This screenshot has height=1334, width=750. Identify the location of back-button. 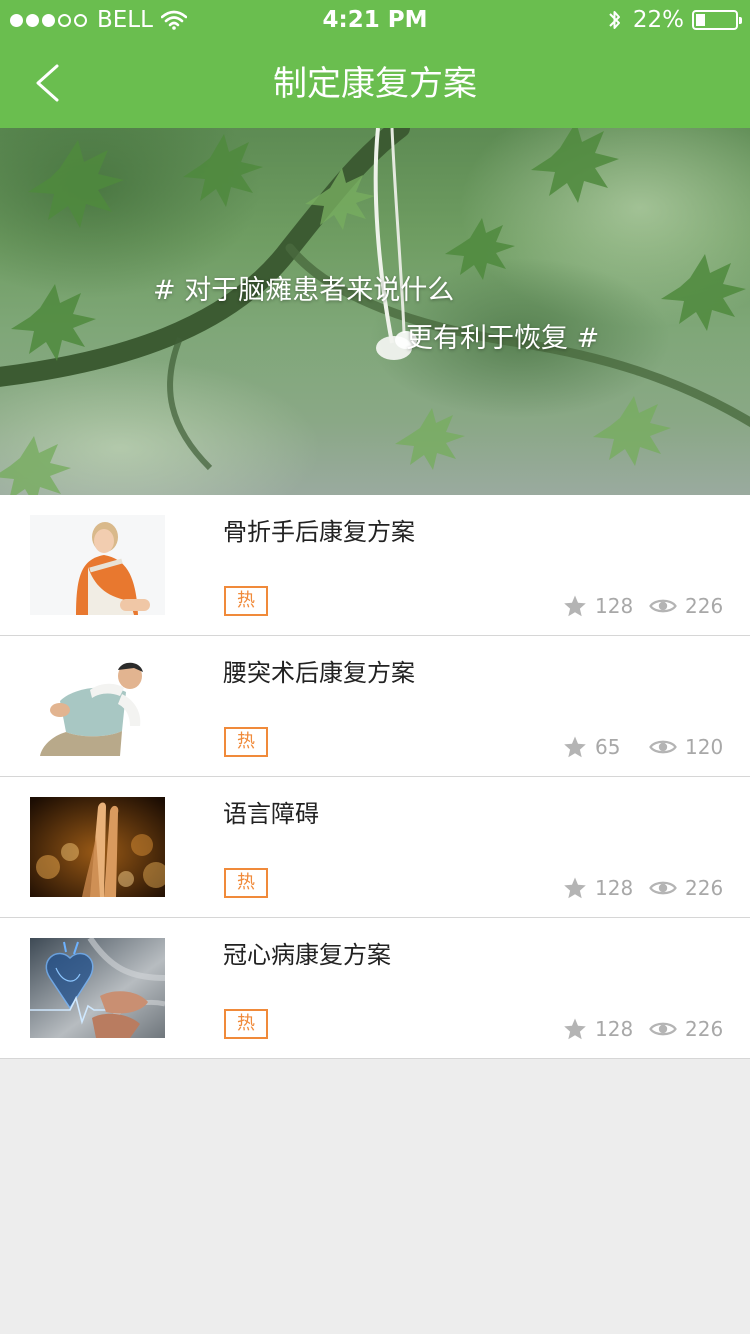
(47, 83).